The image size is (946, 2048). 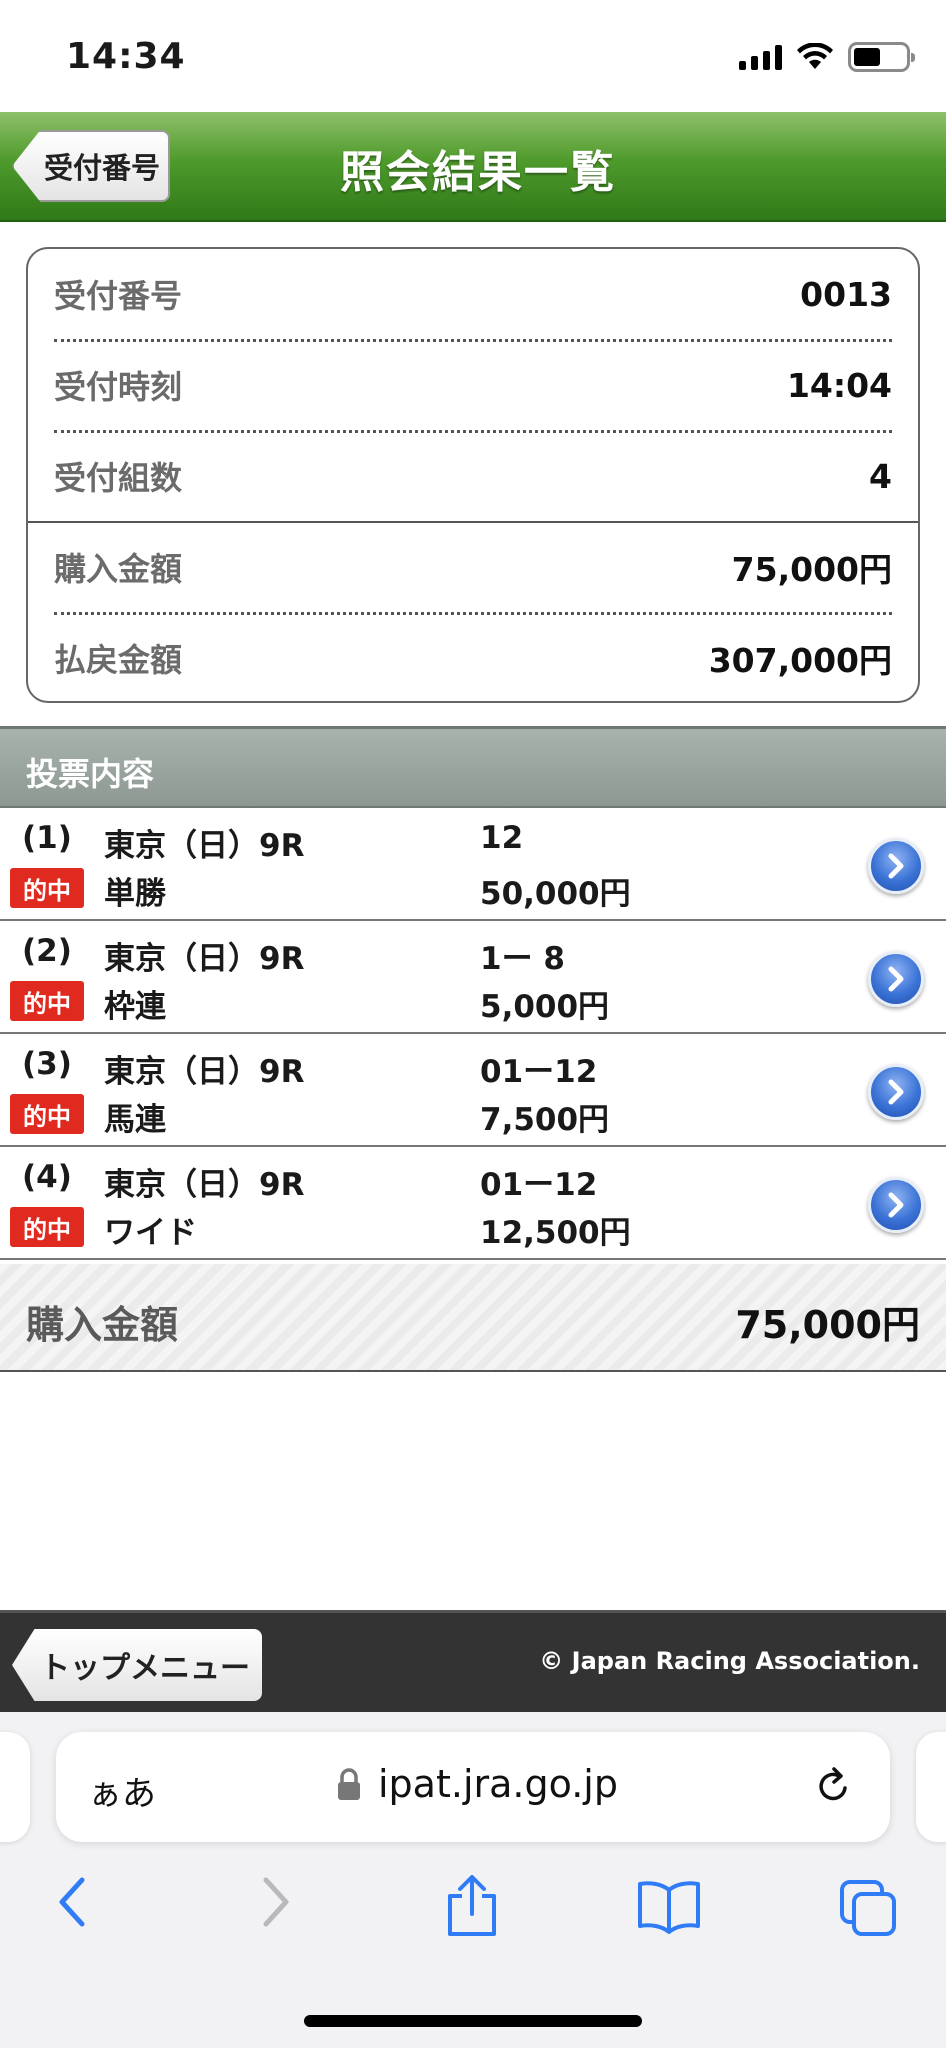 What do you see at coordinates (15, 1787) in the screenshot?
I see `previous-tab-peek` at bounding box center [15, 1787].